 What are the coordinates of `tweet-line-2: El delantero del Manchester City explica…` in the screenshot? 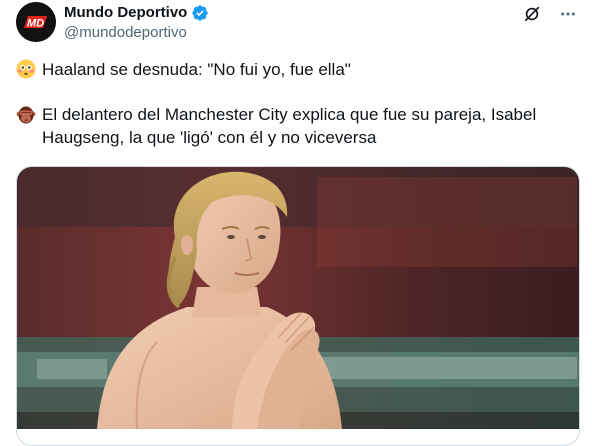 It's located at (289, 126).